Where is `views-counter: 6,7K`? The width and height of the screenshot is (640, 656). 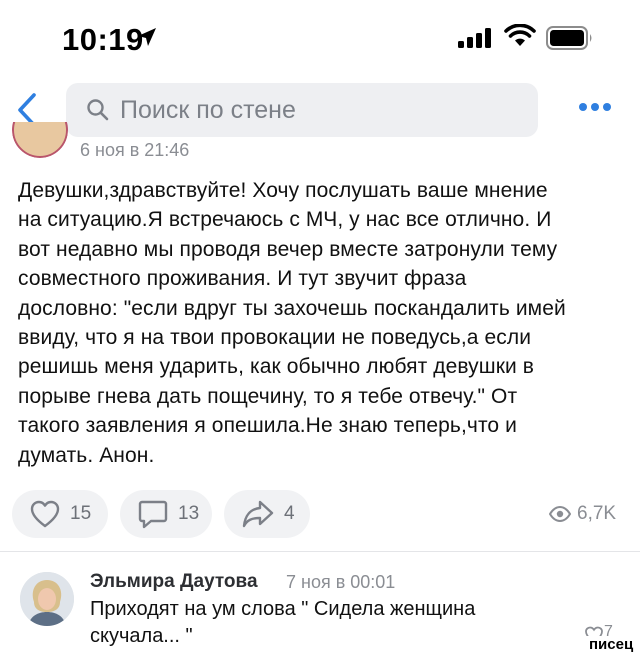 views-counter: 6,7K is located at coordinates (582, 514).